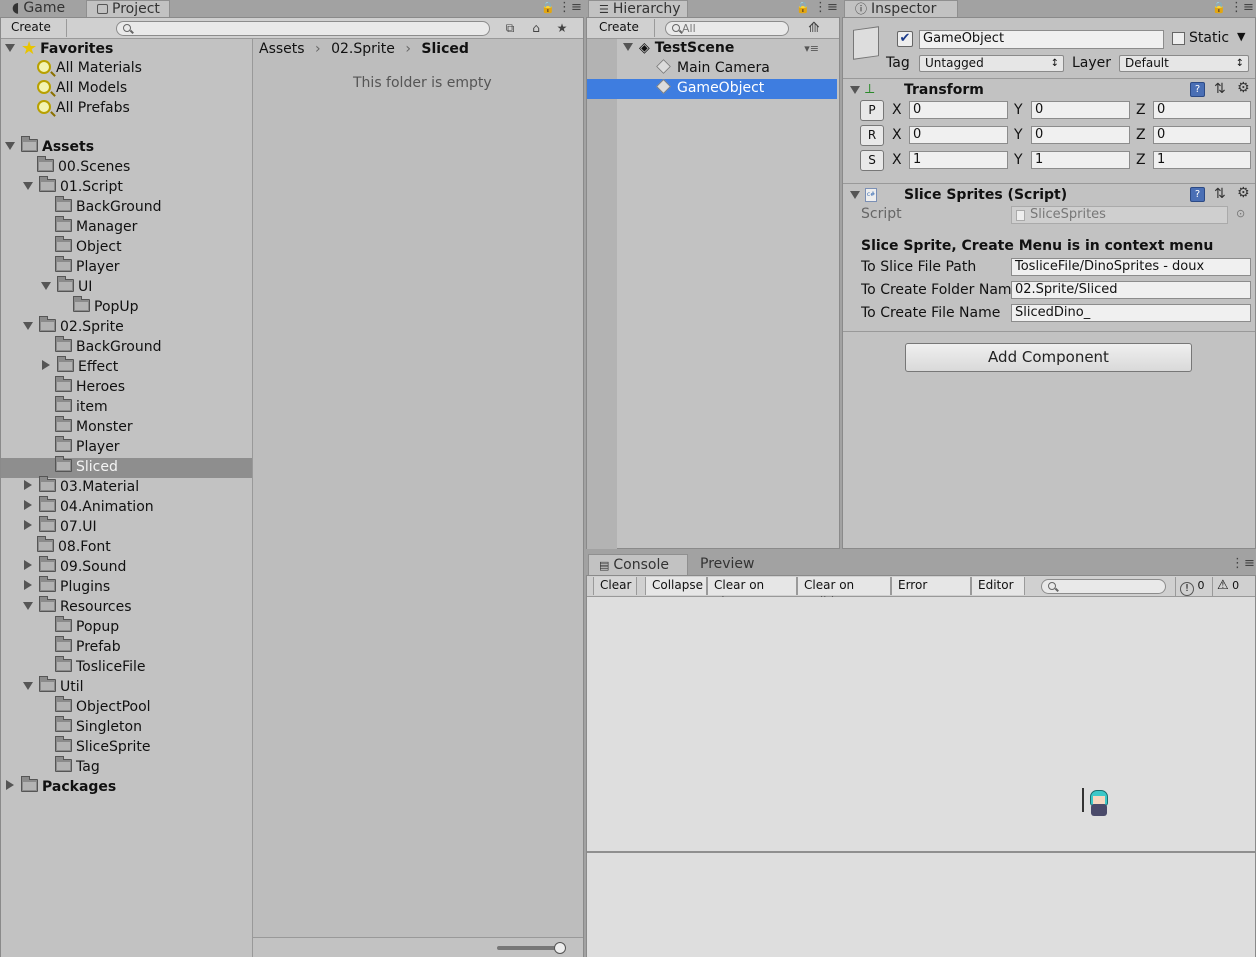 This screenshot has height=957, width=1256. What do you see at coordinates (1240, 213) in the screenshot?
I see `object-picker-icon: ⊙` at bounding box center [1240, 213].